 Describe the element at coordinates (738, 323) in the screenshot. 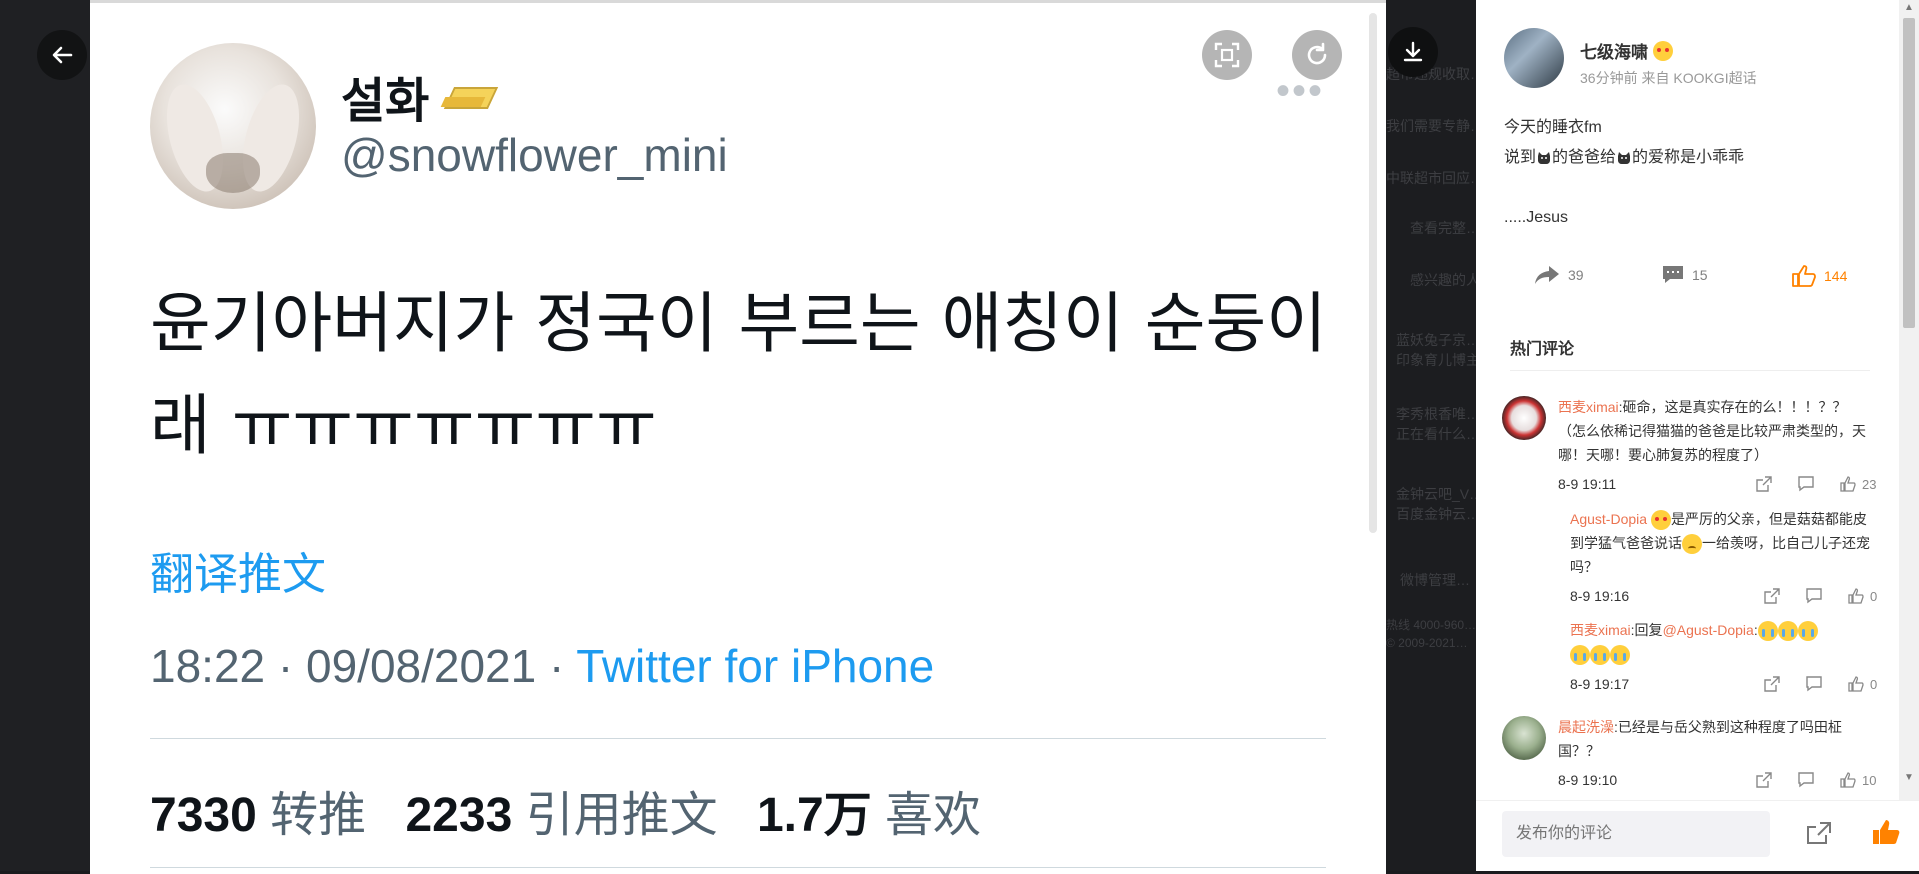

I see `tweet-text-line: 윤기아버지가 정국이 부르는 애칭이 순둥이` at that location.